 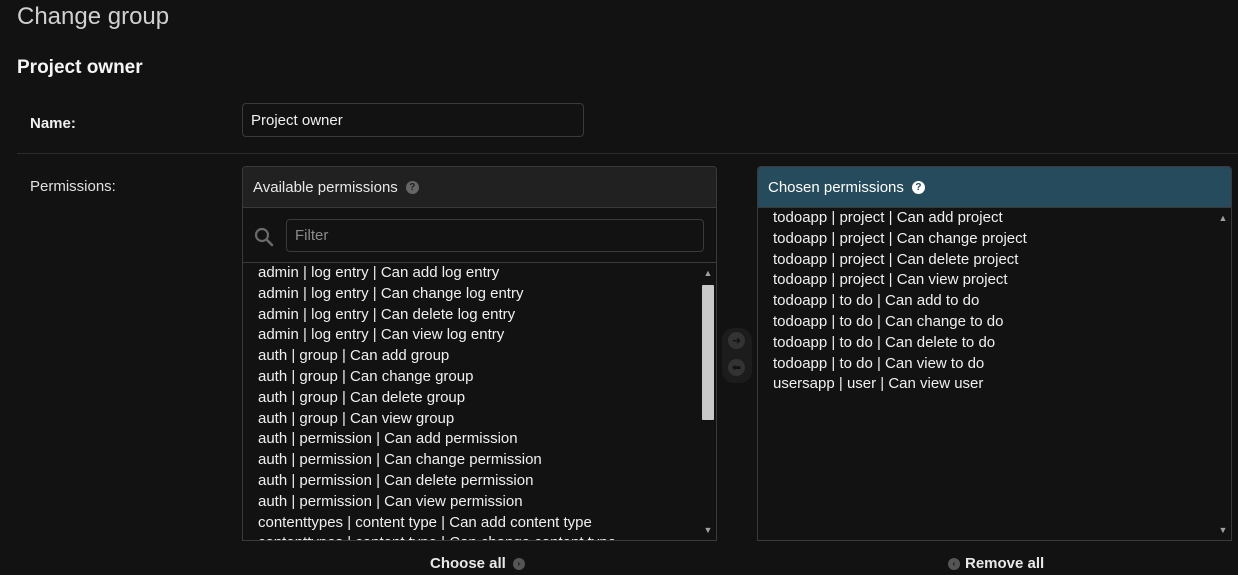 I want to click on remove-all-label: Remove all, so click(x=1005, y=563).